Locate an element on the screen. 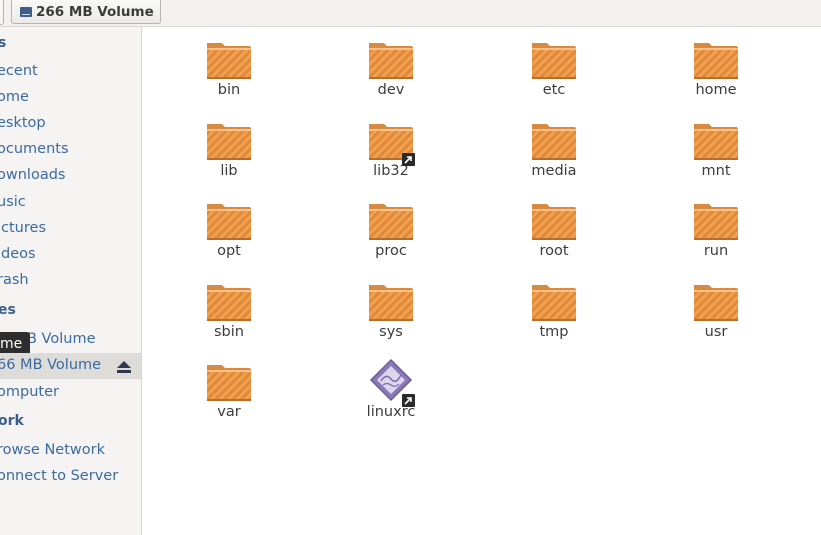 The height and width of the screenshot is (535, 821). file-label: root is located at coordinates (554, 251).